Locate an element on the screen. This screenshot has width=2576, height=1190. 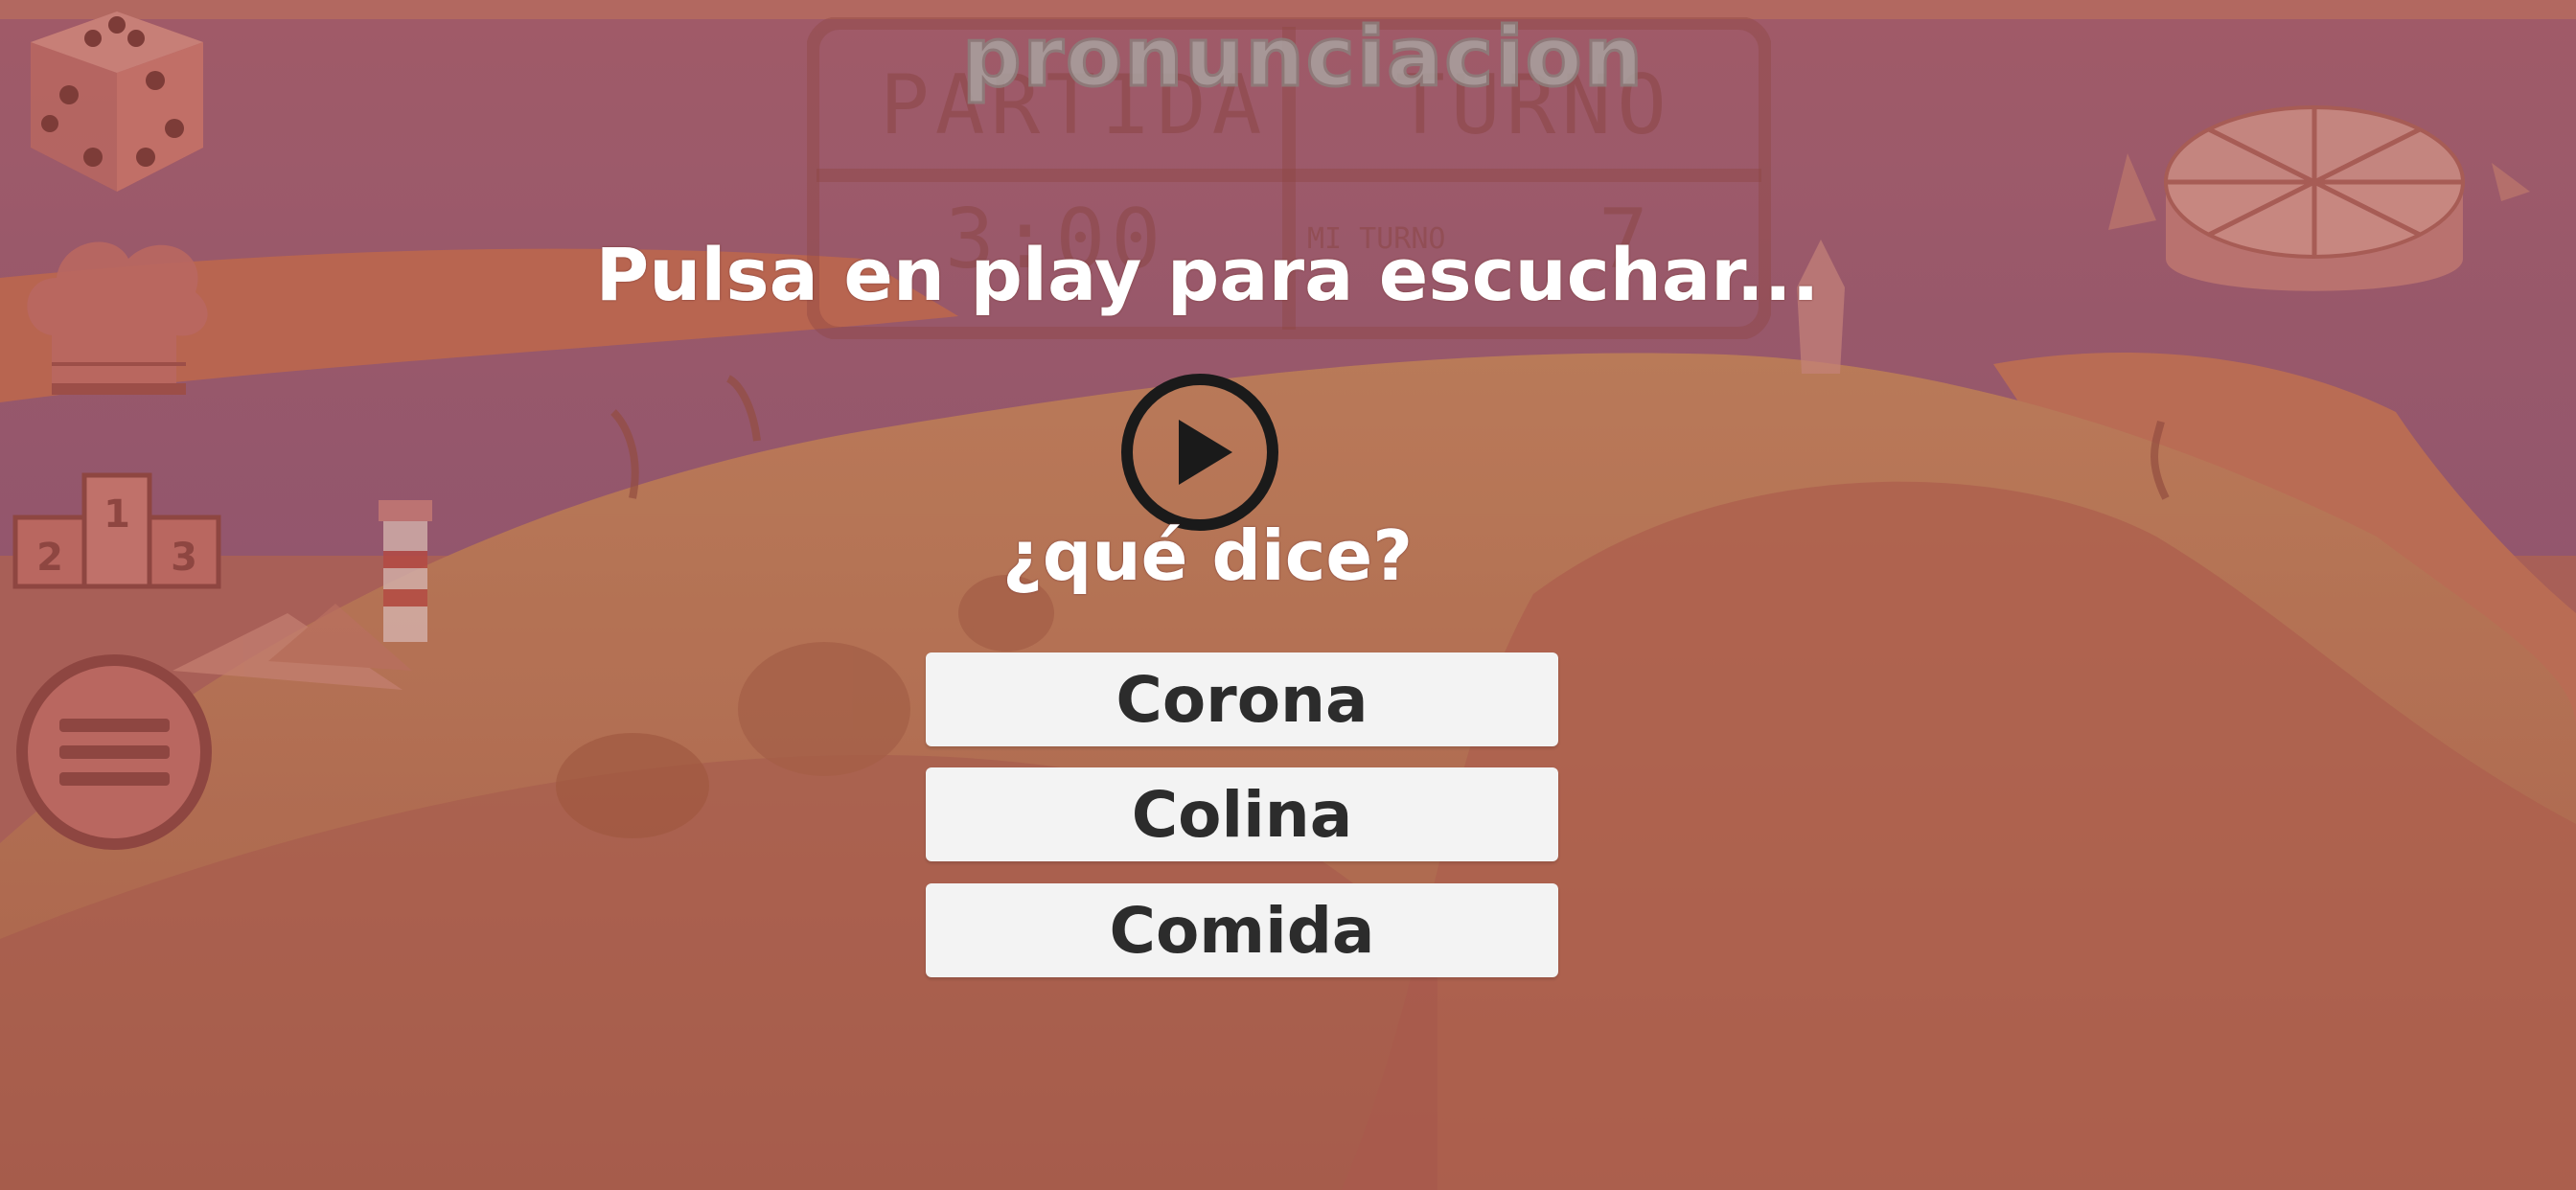
podium-first: 1 is located at coordinates (117, 514).